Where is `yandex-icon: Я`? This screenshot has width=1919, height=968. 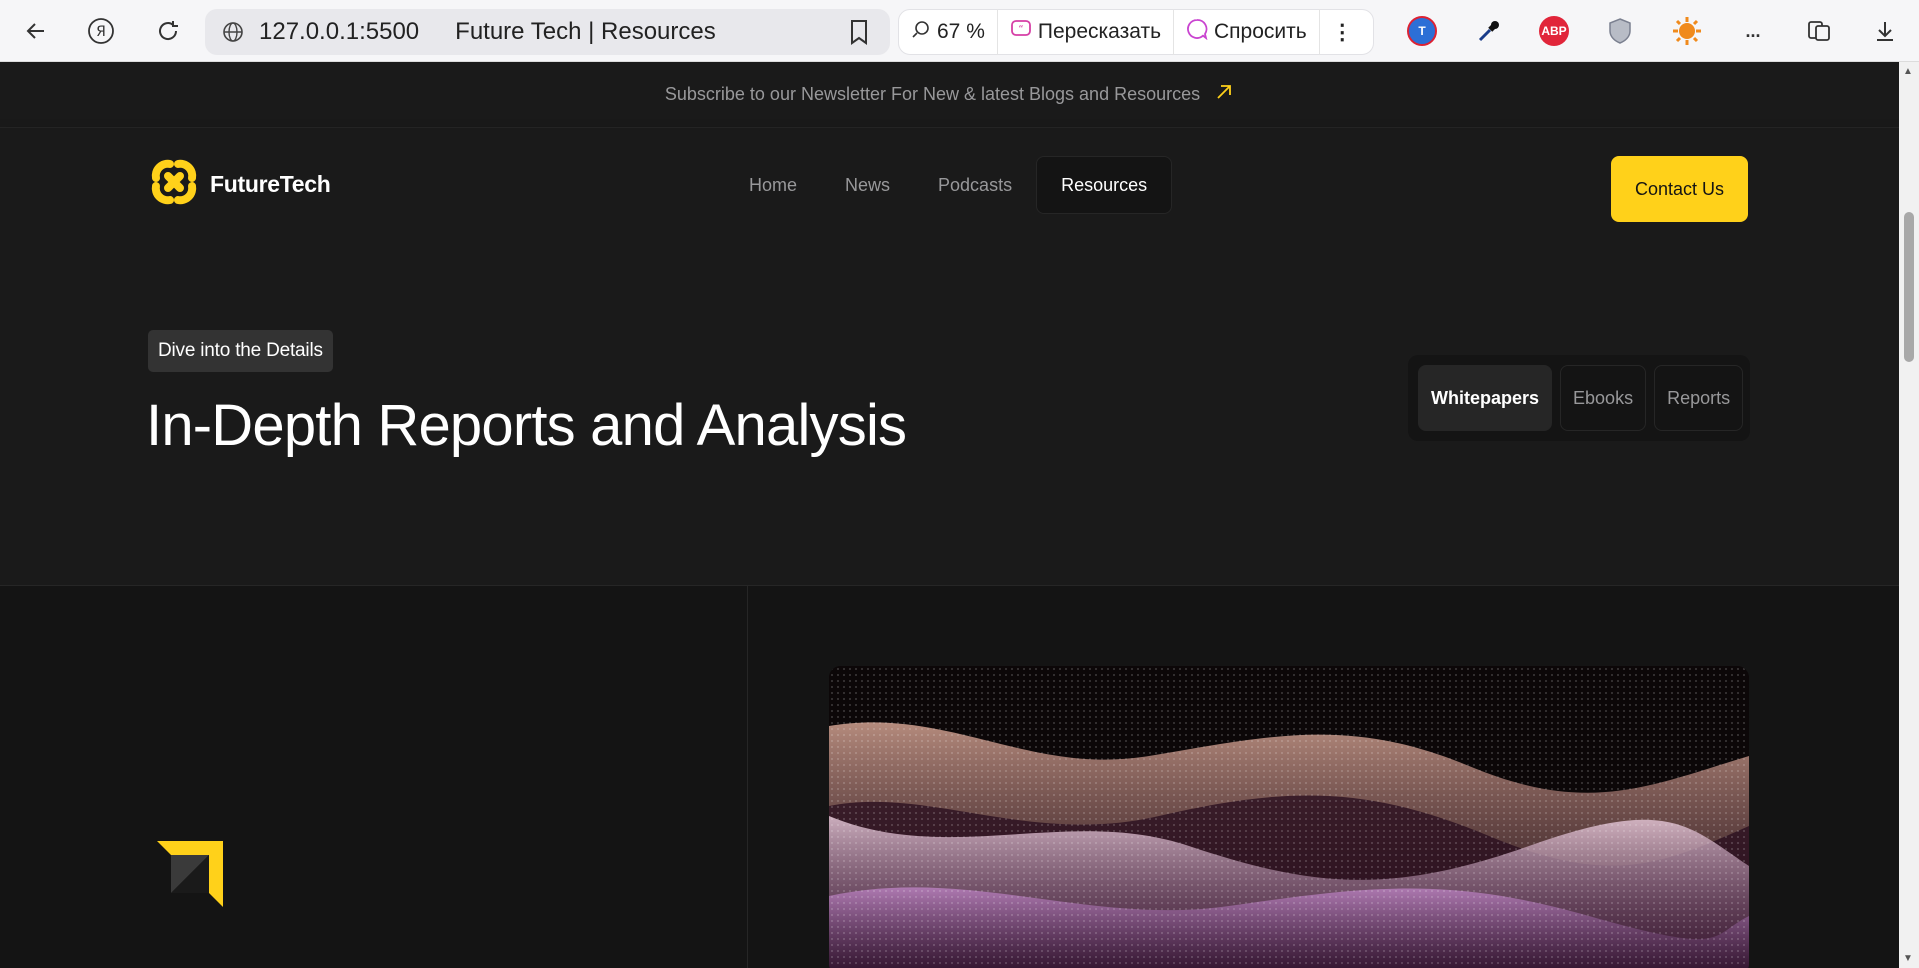 yandex-icon: Я is located at coordinates (101, 31).